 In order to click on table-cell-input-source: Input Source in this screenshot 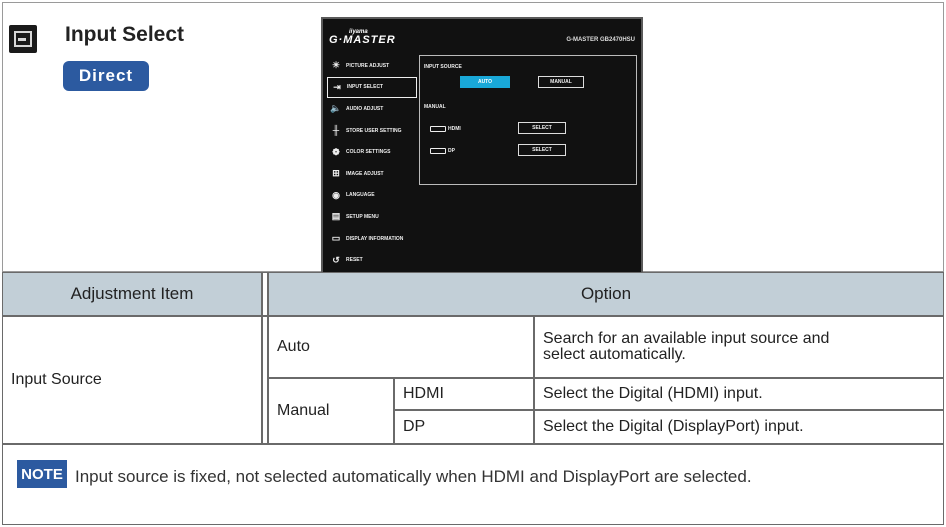, I will do `click(132, 380)`.